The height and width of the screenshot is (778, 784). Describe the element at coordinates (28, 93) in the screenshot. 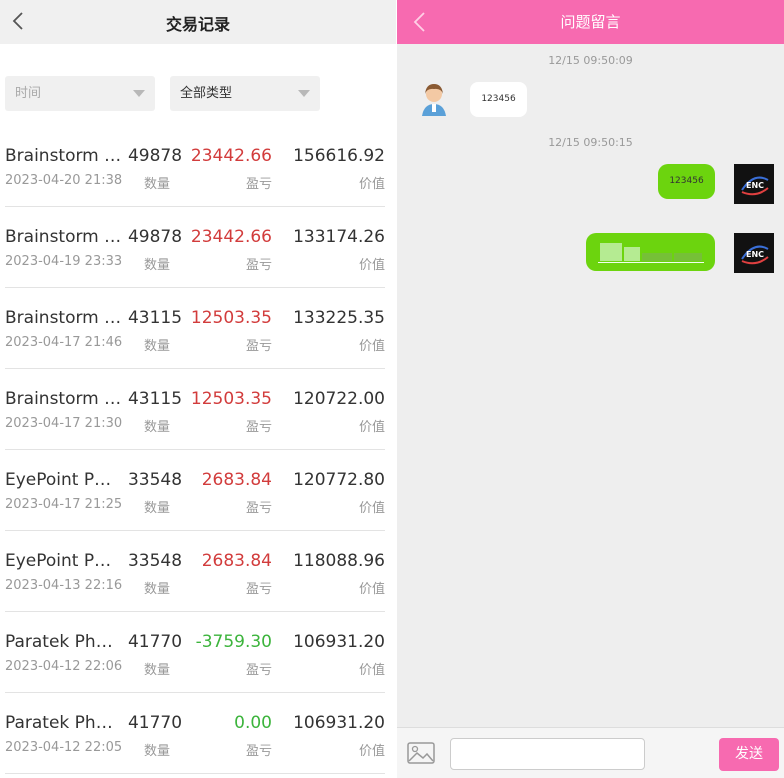

I see `time-filter-placeholder: 时间` at that location.